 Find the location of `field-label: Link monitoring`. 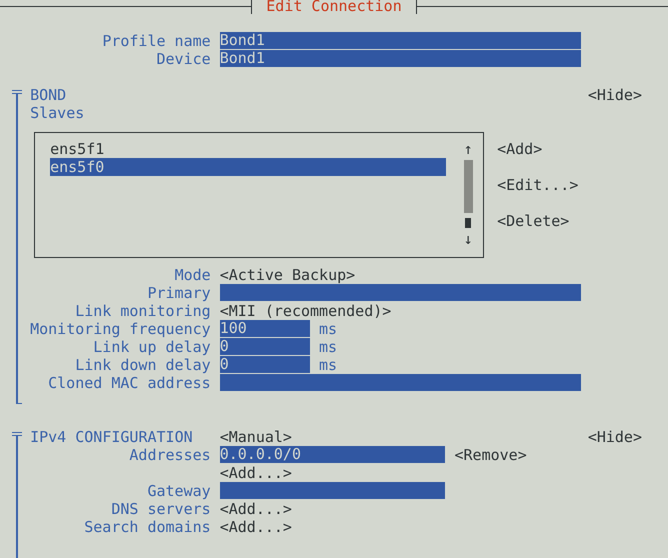

field-label: Link monitoring is located at coordinates (142, 311).